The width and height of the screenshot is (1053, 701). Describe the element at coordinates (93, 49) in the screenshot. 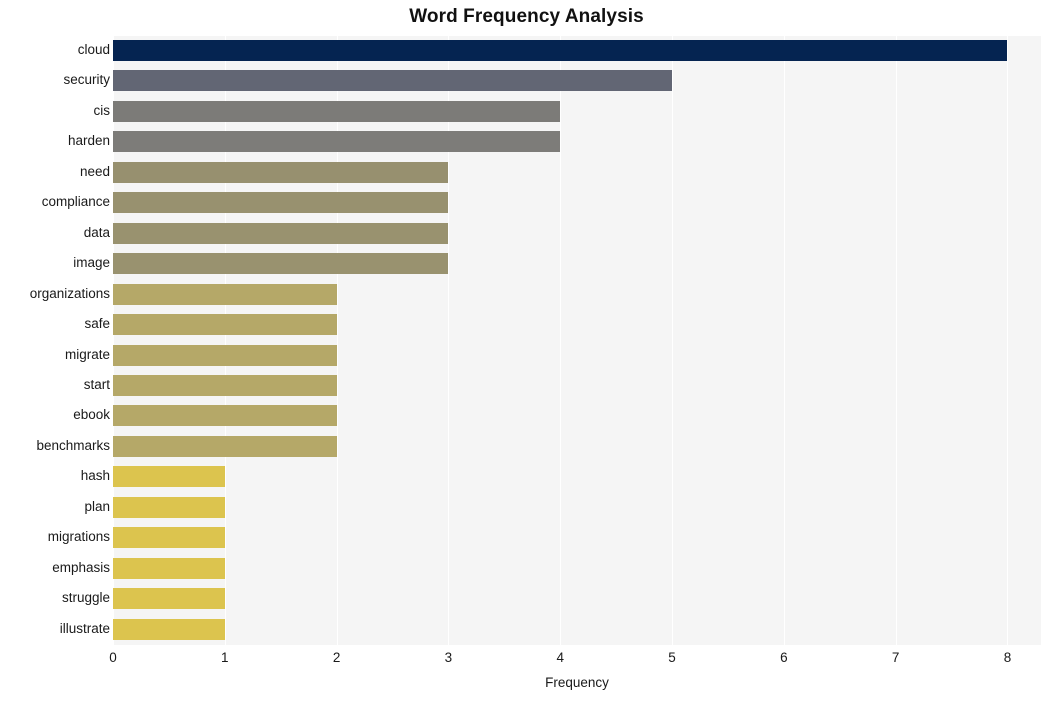

I see `y-axis-label-cloud: cloud` at that location.